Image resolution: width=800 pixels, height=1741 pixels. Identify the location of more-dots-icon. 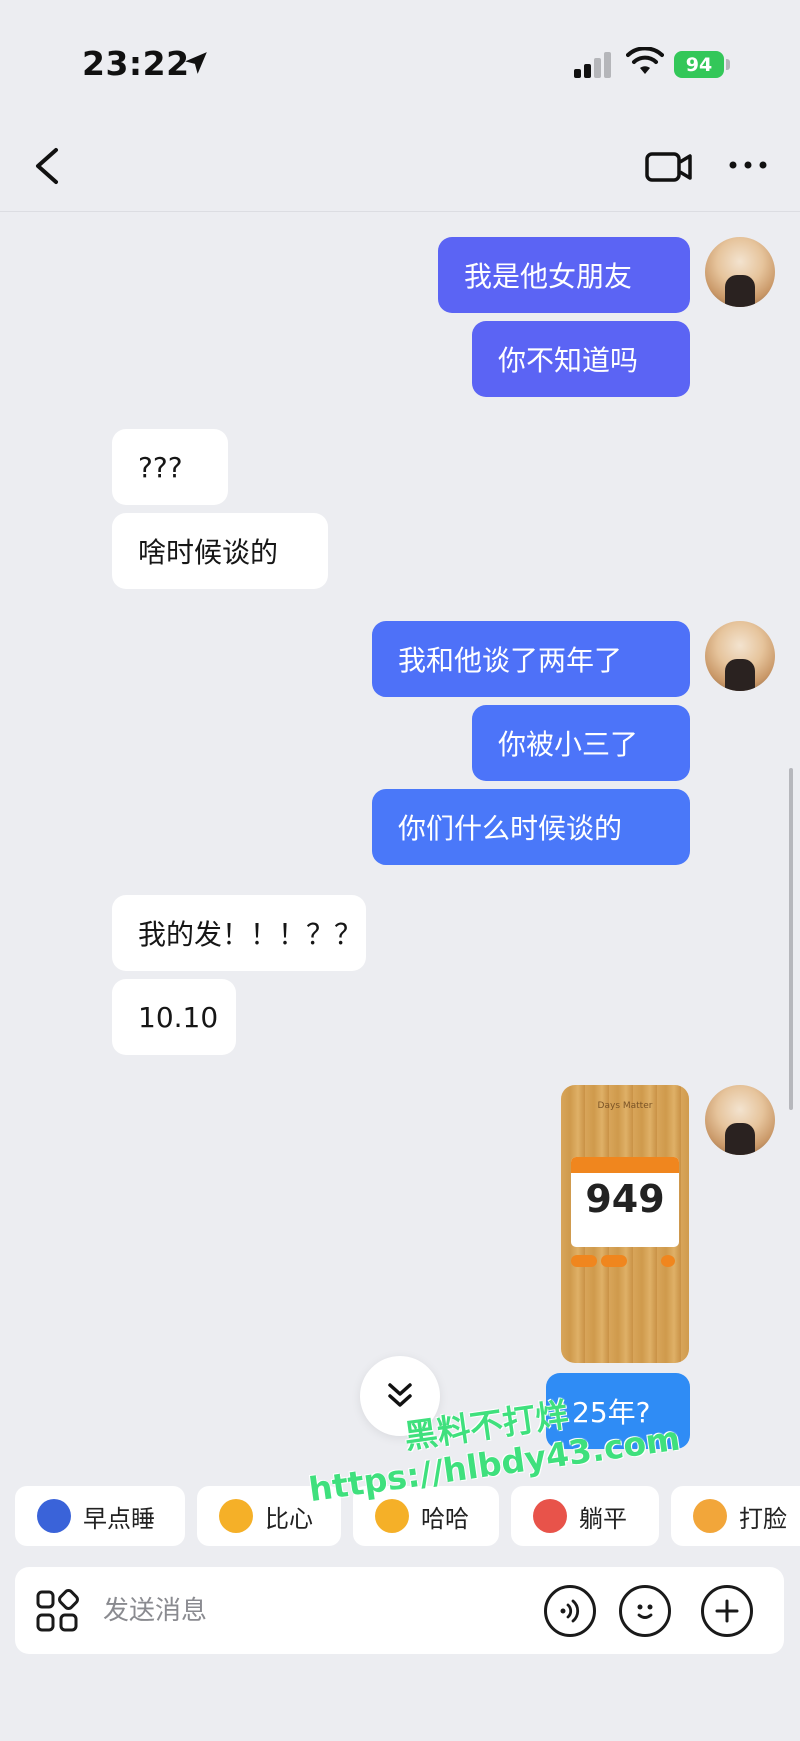
(748, 165).